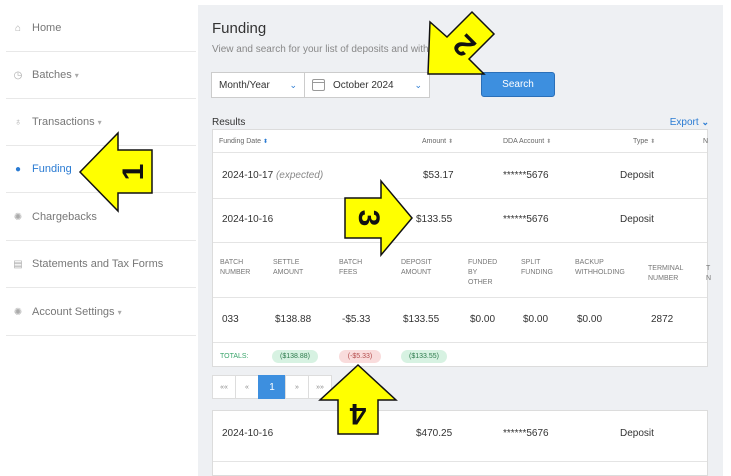  What do you see at coordinates (247, 387) in the screenshot?
I see `prev-page-button: «` at bounding box center [247, 387].